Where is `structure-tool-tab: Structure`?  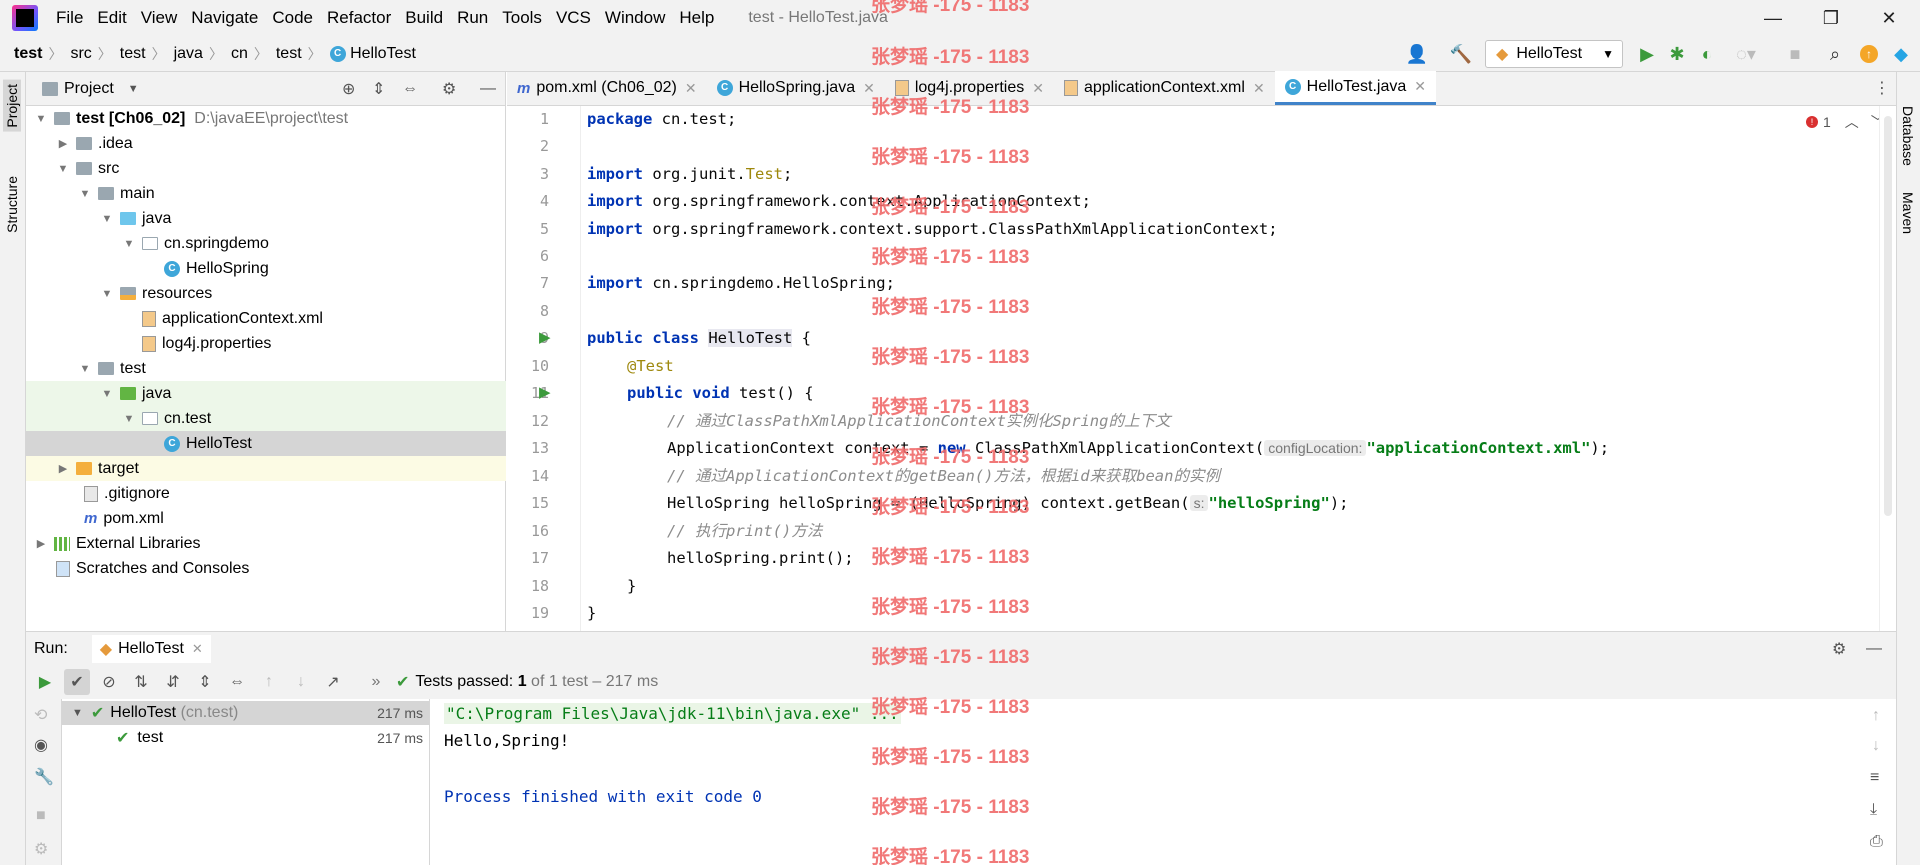 structure-tool-tab: Structure is located at coordinates (12, 204).